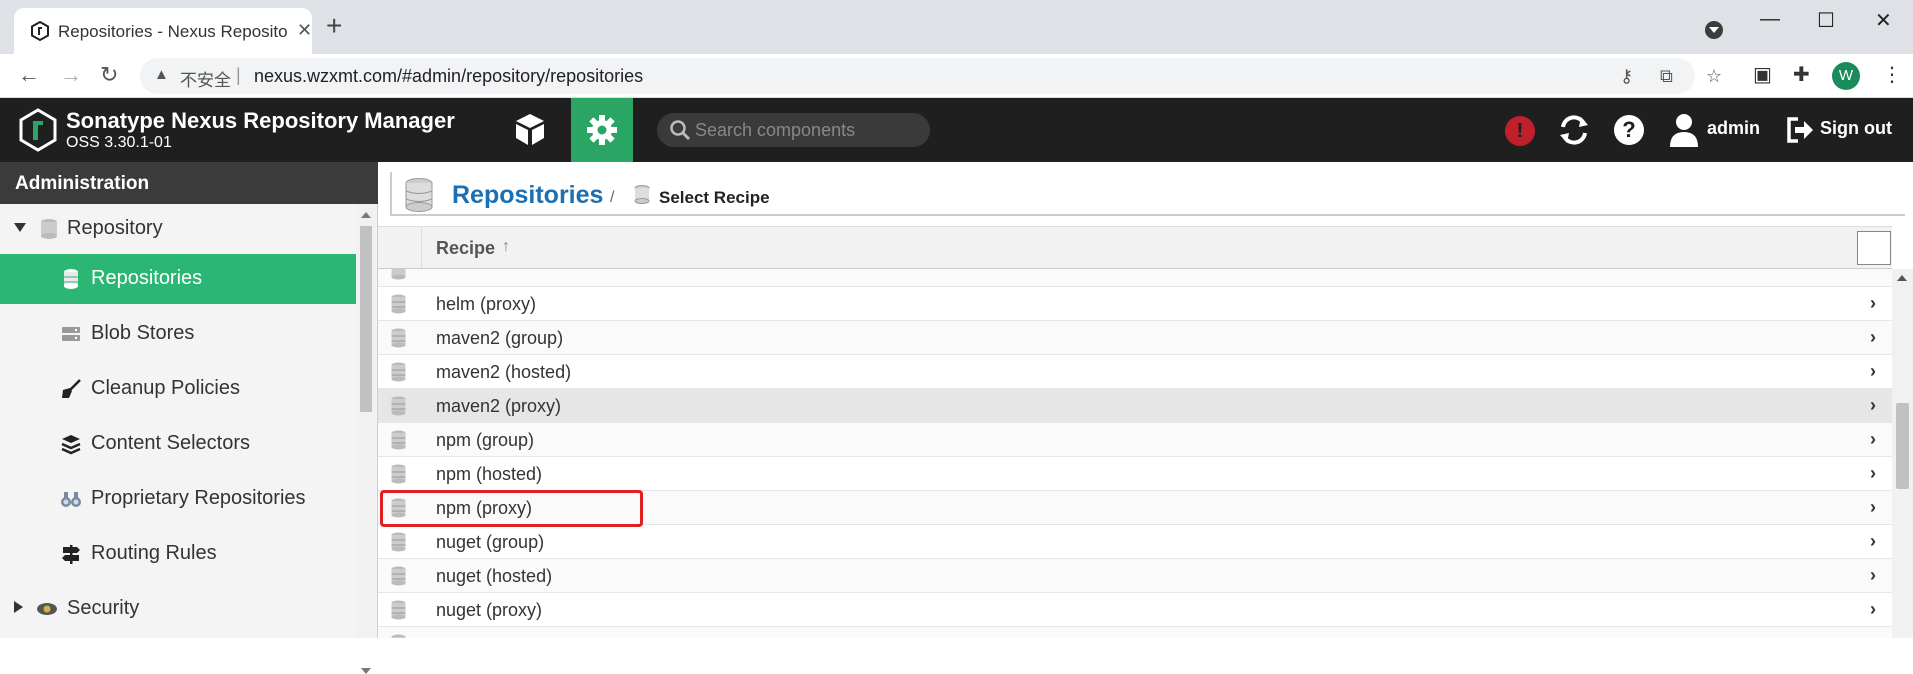  I want to click on back-icon: ←, so click(29, 75).